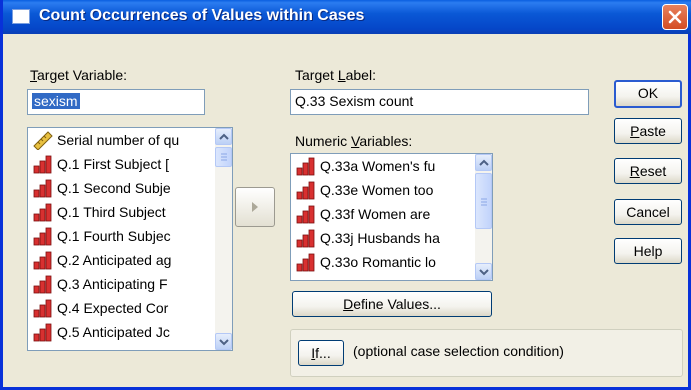  I want to click on title-bar: Count Occurrences of Values within Cases, so click(347, 17).